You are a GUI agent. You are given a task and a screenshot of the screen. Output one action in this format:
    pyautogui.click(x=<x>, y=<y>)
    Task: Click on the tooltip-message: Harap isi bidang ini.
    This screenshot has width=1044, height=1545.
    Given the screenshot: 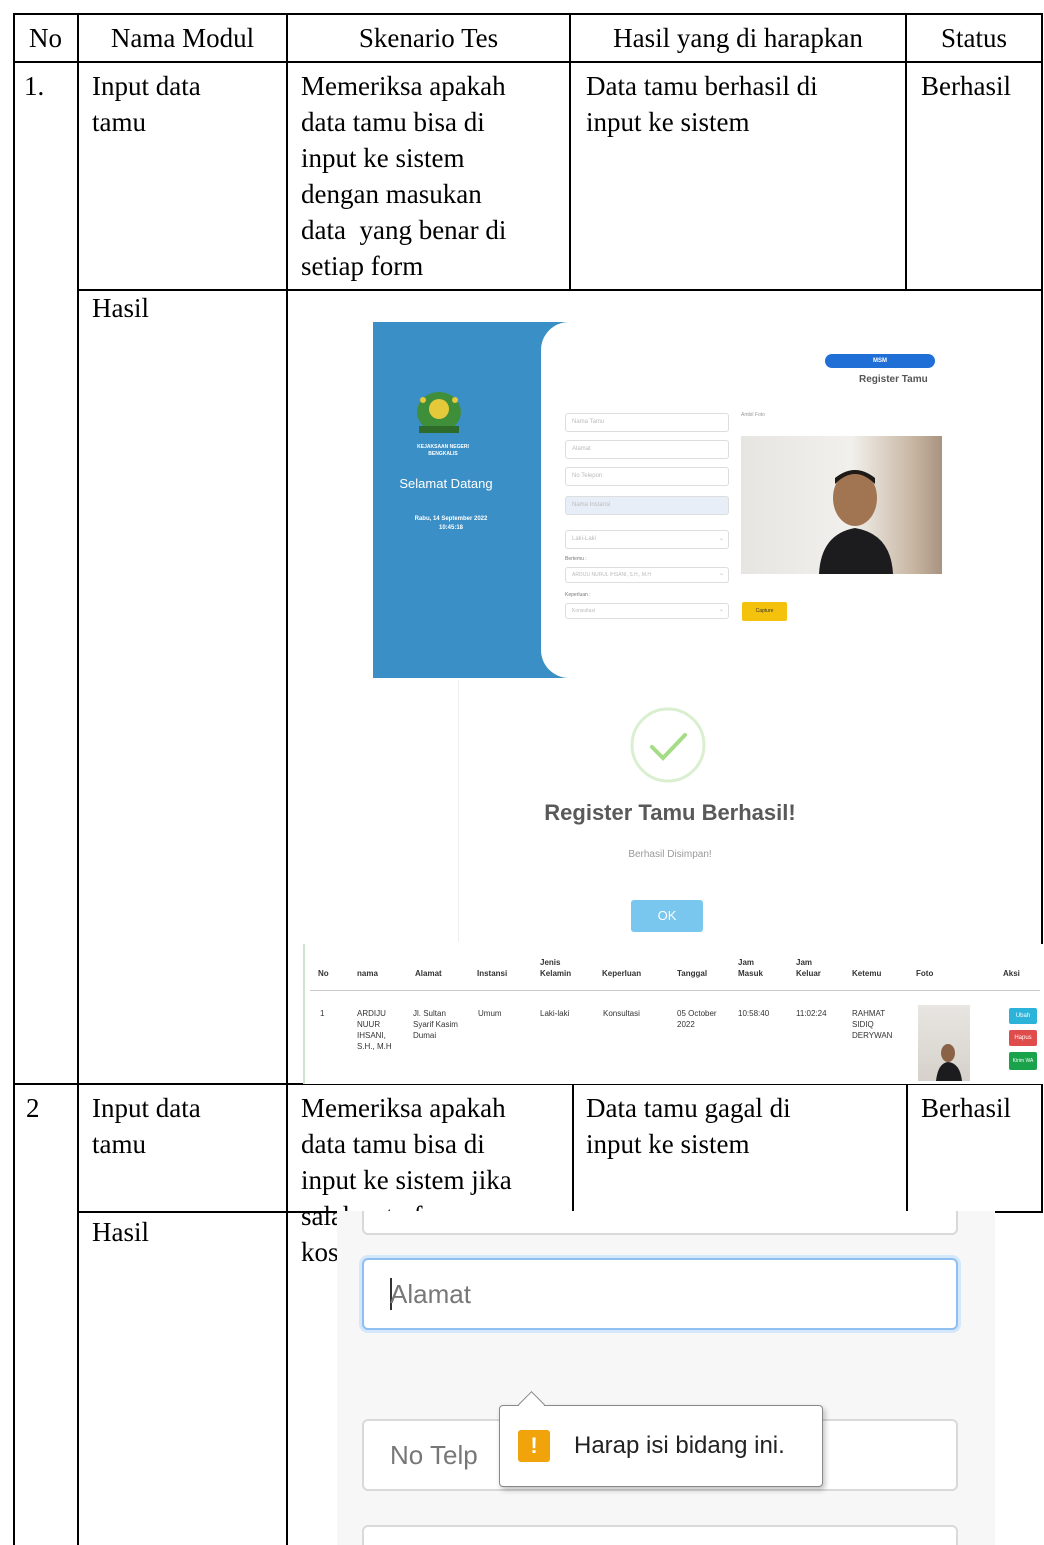 What is the action you would take?
    pyautogui.click(x=679, y=1445)
    